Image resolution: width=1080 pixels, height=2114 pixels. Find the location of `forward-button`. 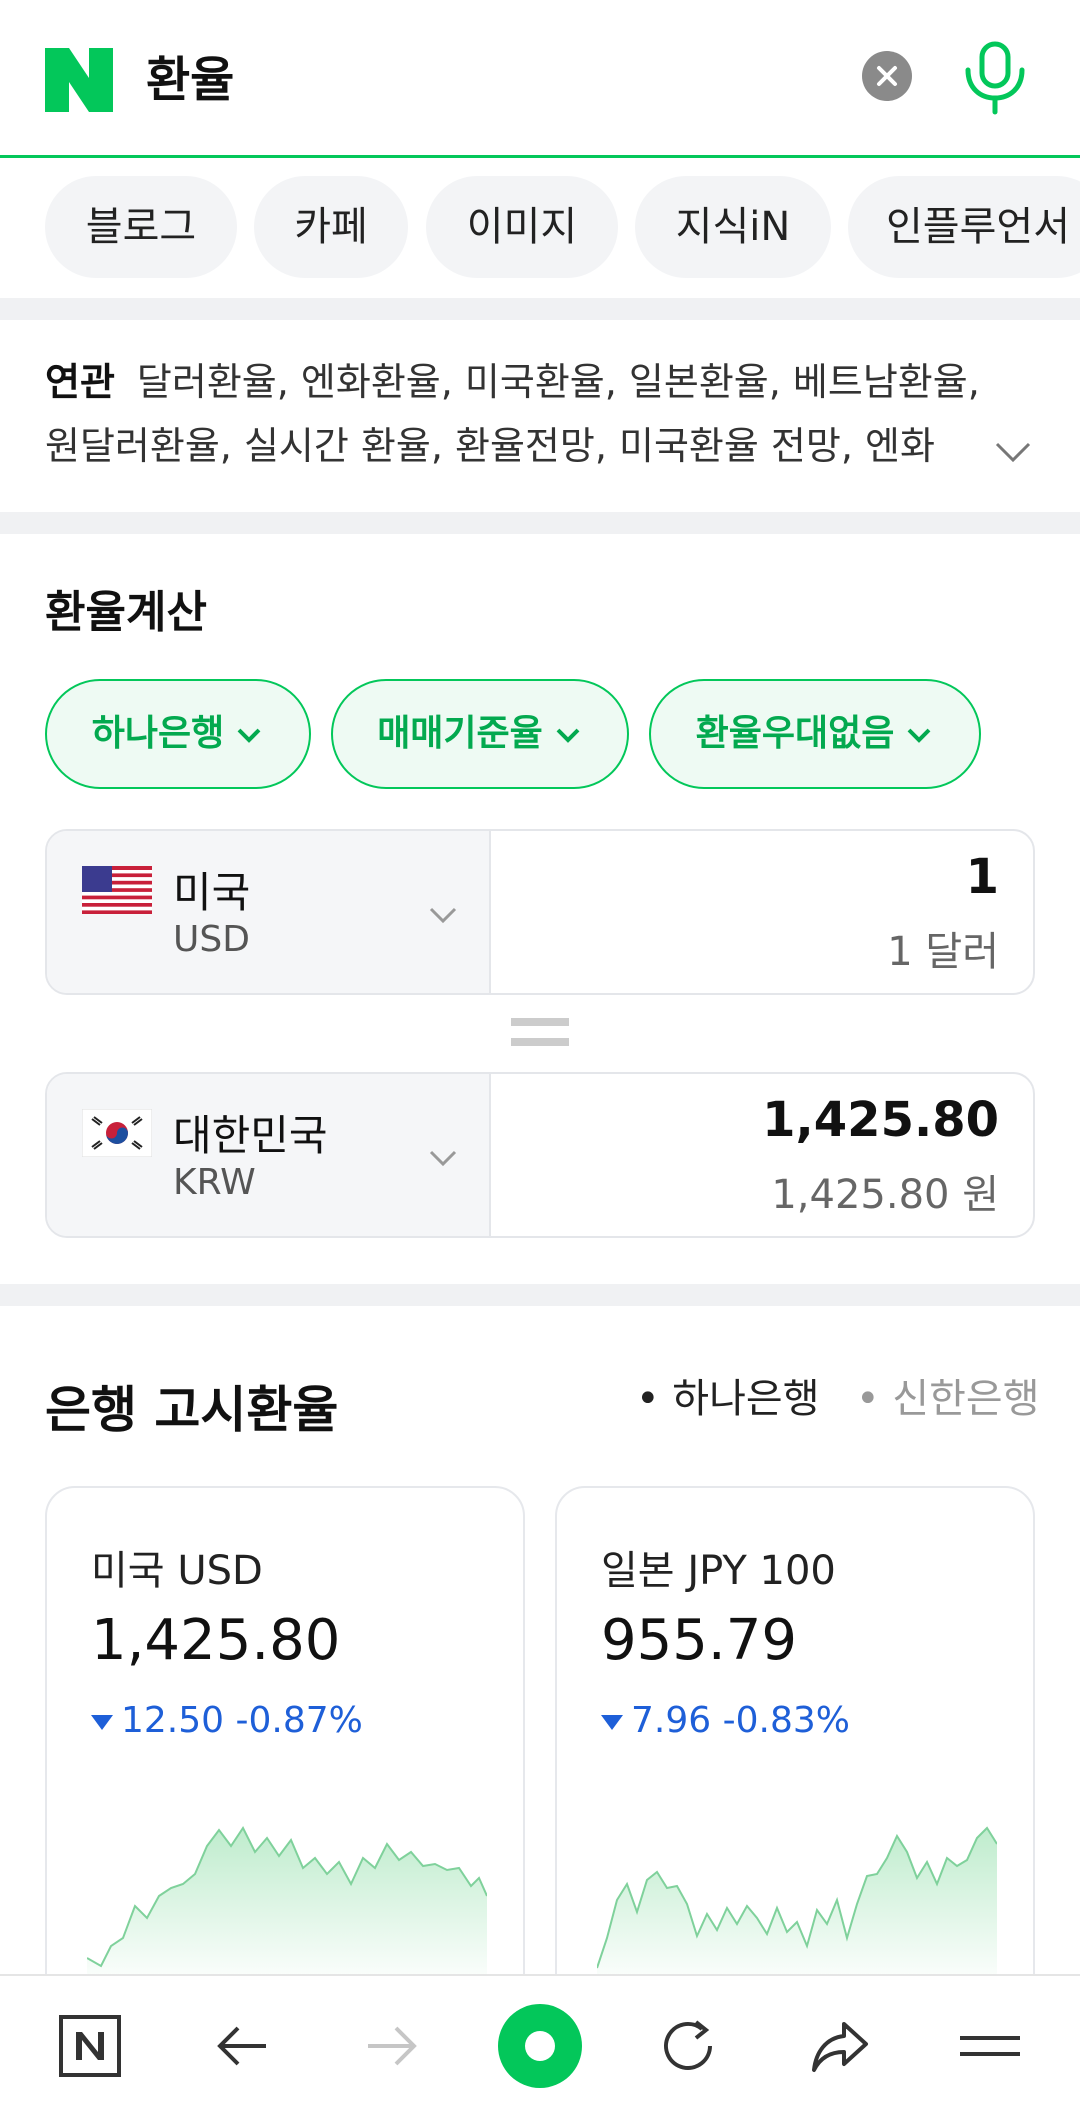

forward-button is located at coordinates (392, 2046).